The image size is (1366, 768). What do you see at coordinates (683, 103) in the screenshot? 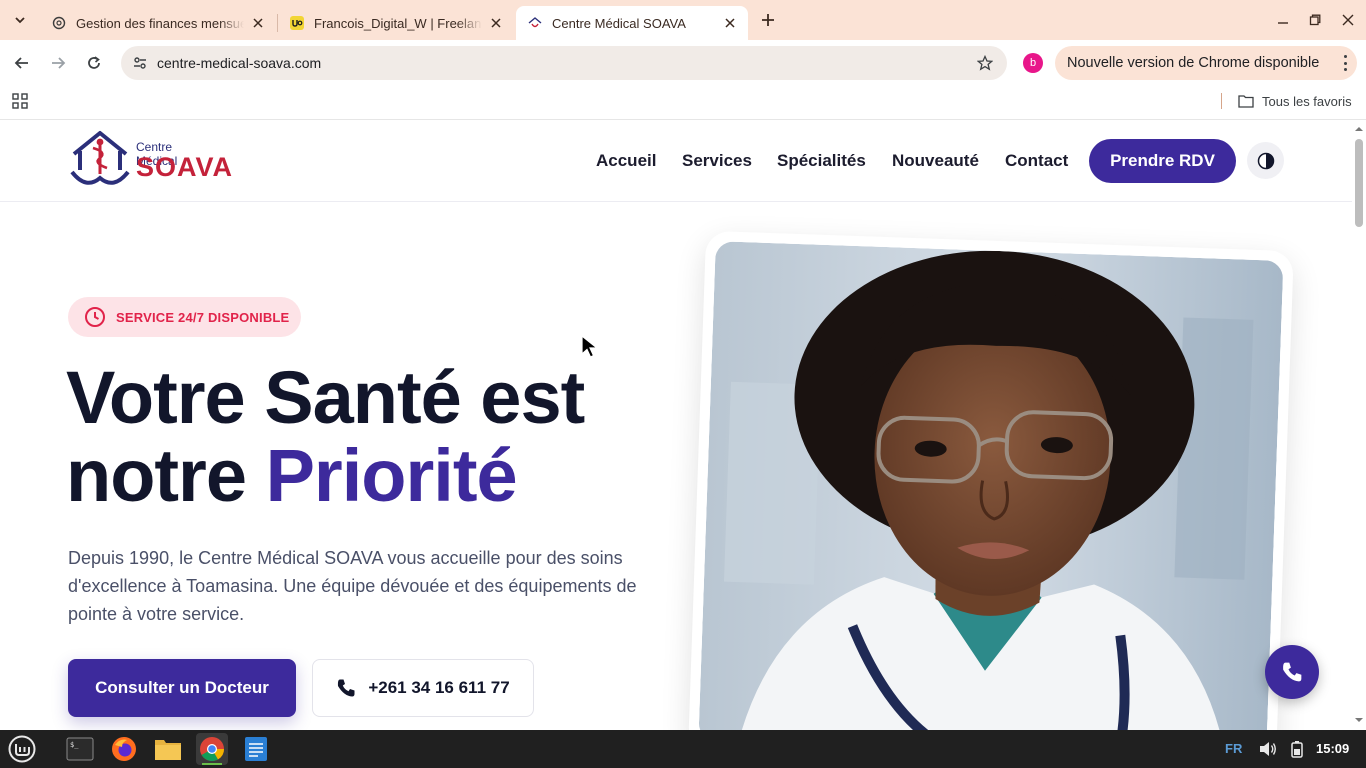
I see `bookmarks-bar: Tous les favoris` at bounding box center [683, 103].